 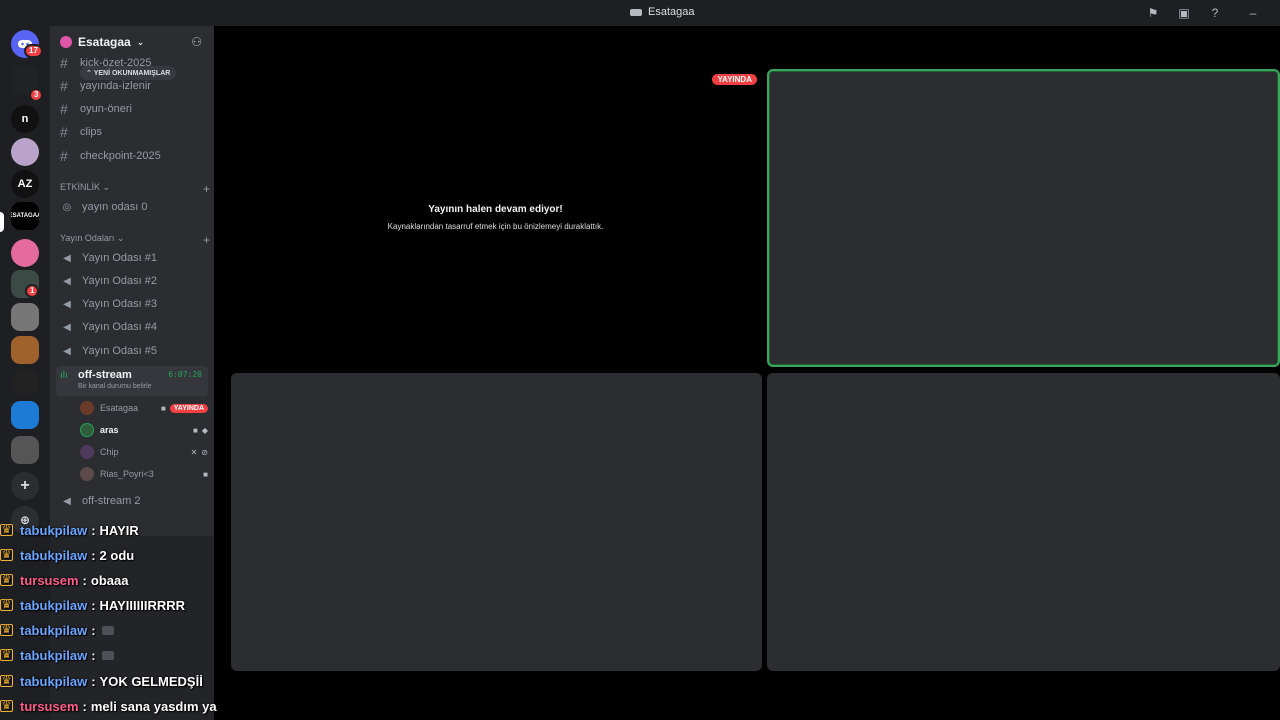 What do you see at coordinates (144, 474) in the screenshot?
I see `voice-user: Rias_Poyri<3 ■` at bounding box center [144, 474].